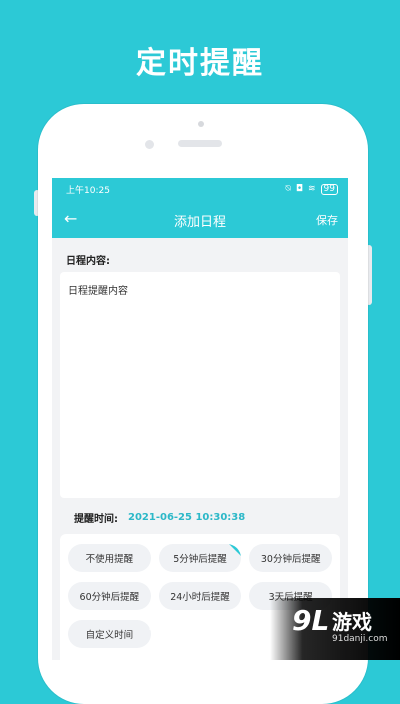 This screenshot has width=400, height=704. I want to click on phone-sensor, so click(149, 144).